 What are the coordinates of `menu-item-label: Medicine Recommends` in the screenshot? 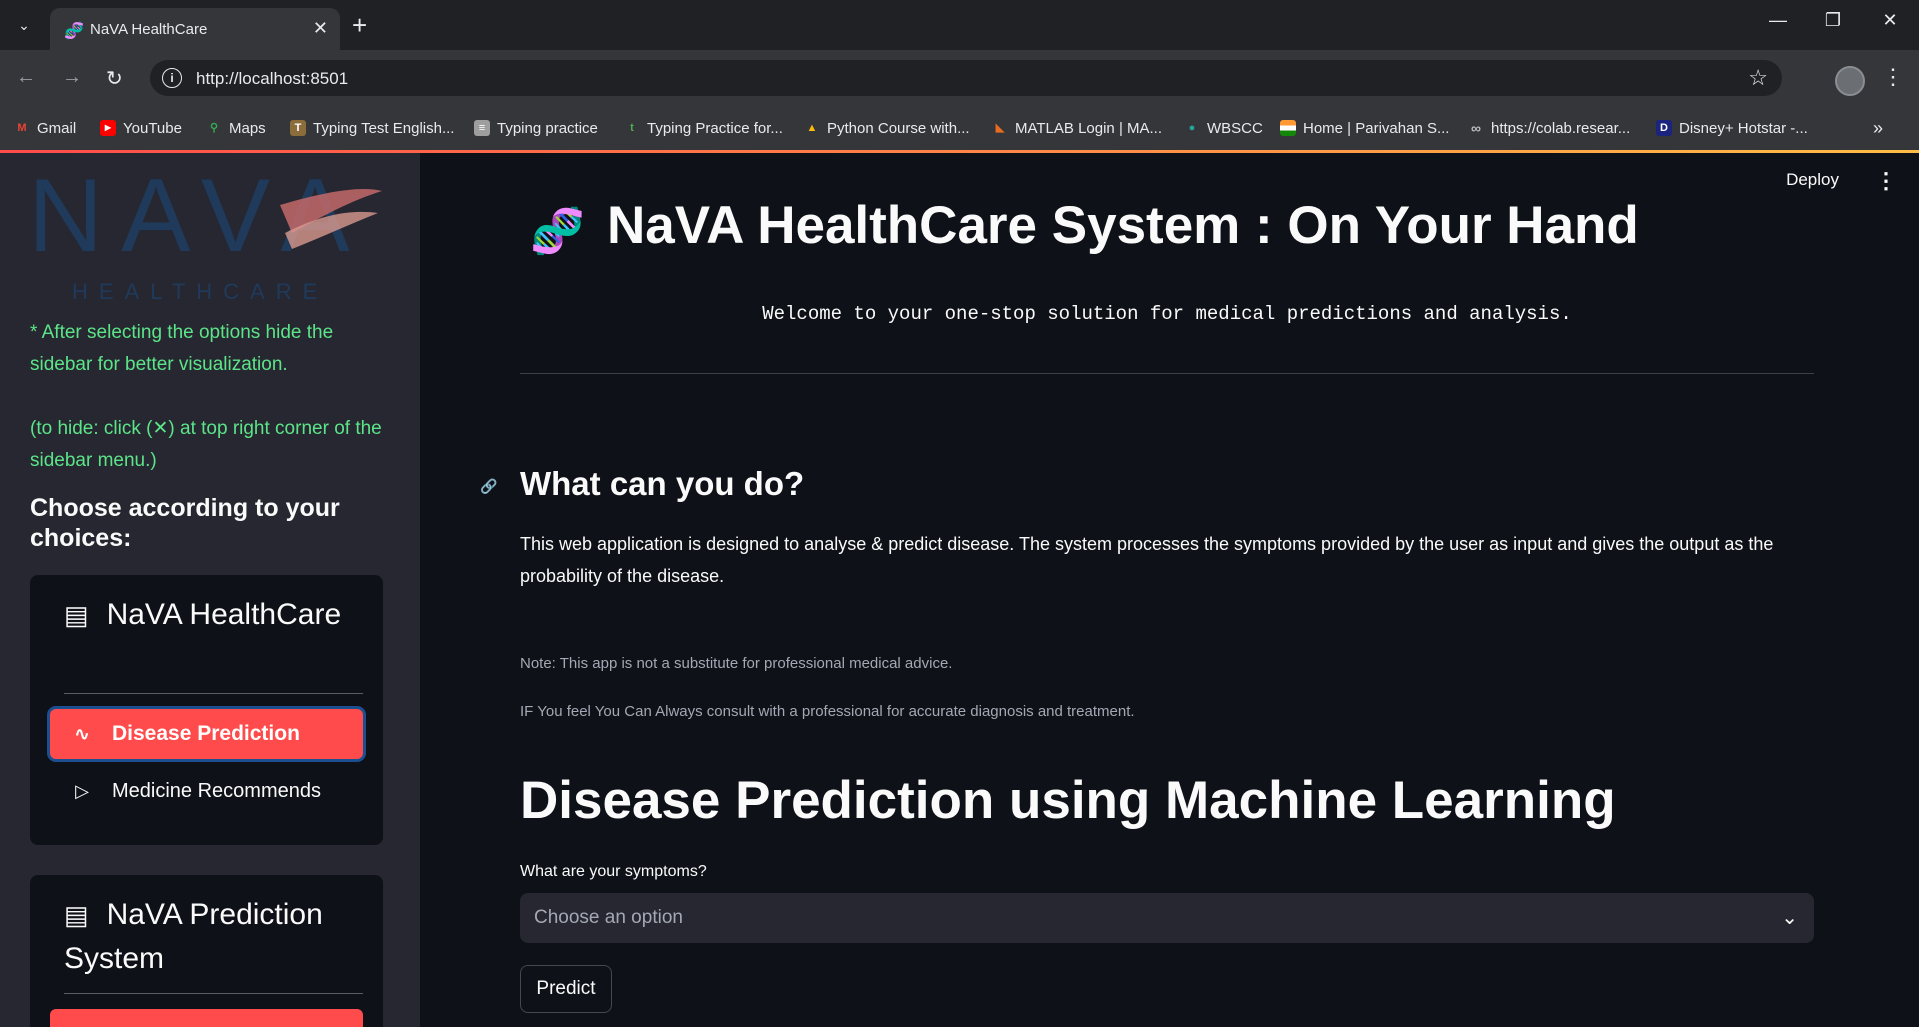 It's located at (216, 790).